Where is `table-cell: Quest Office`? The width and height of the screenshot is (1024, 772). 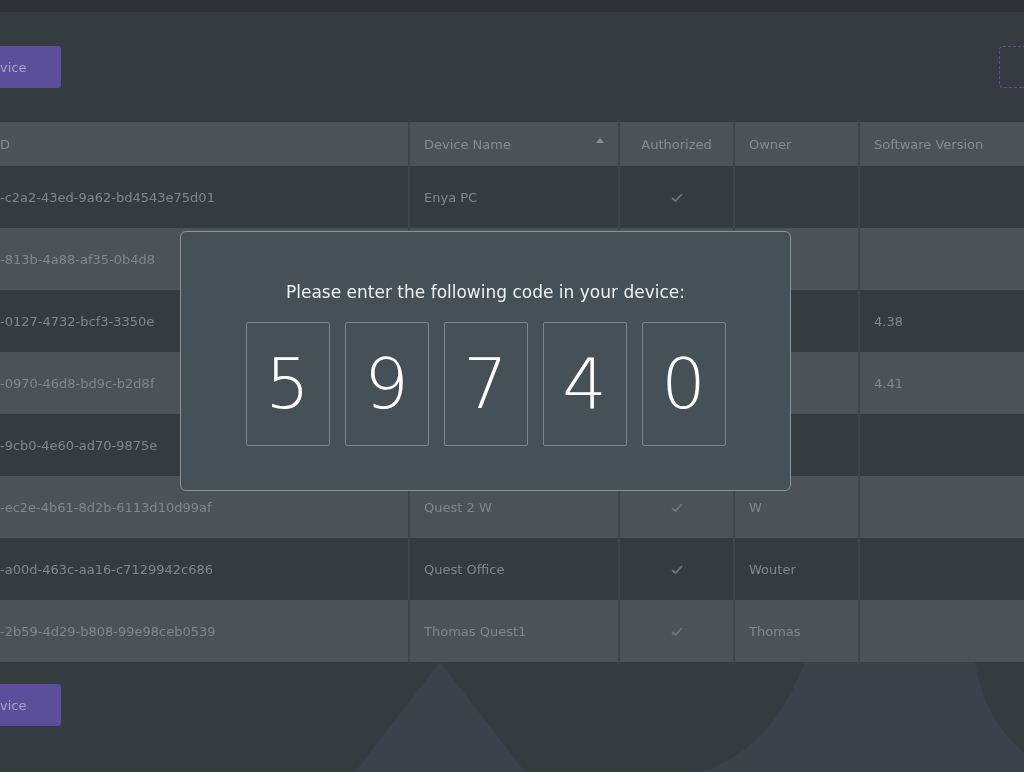
table-cell: Quest Office is located at coordinates (464, 569).